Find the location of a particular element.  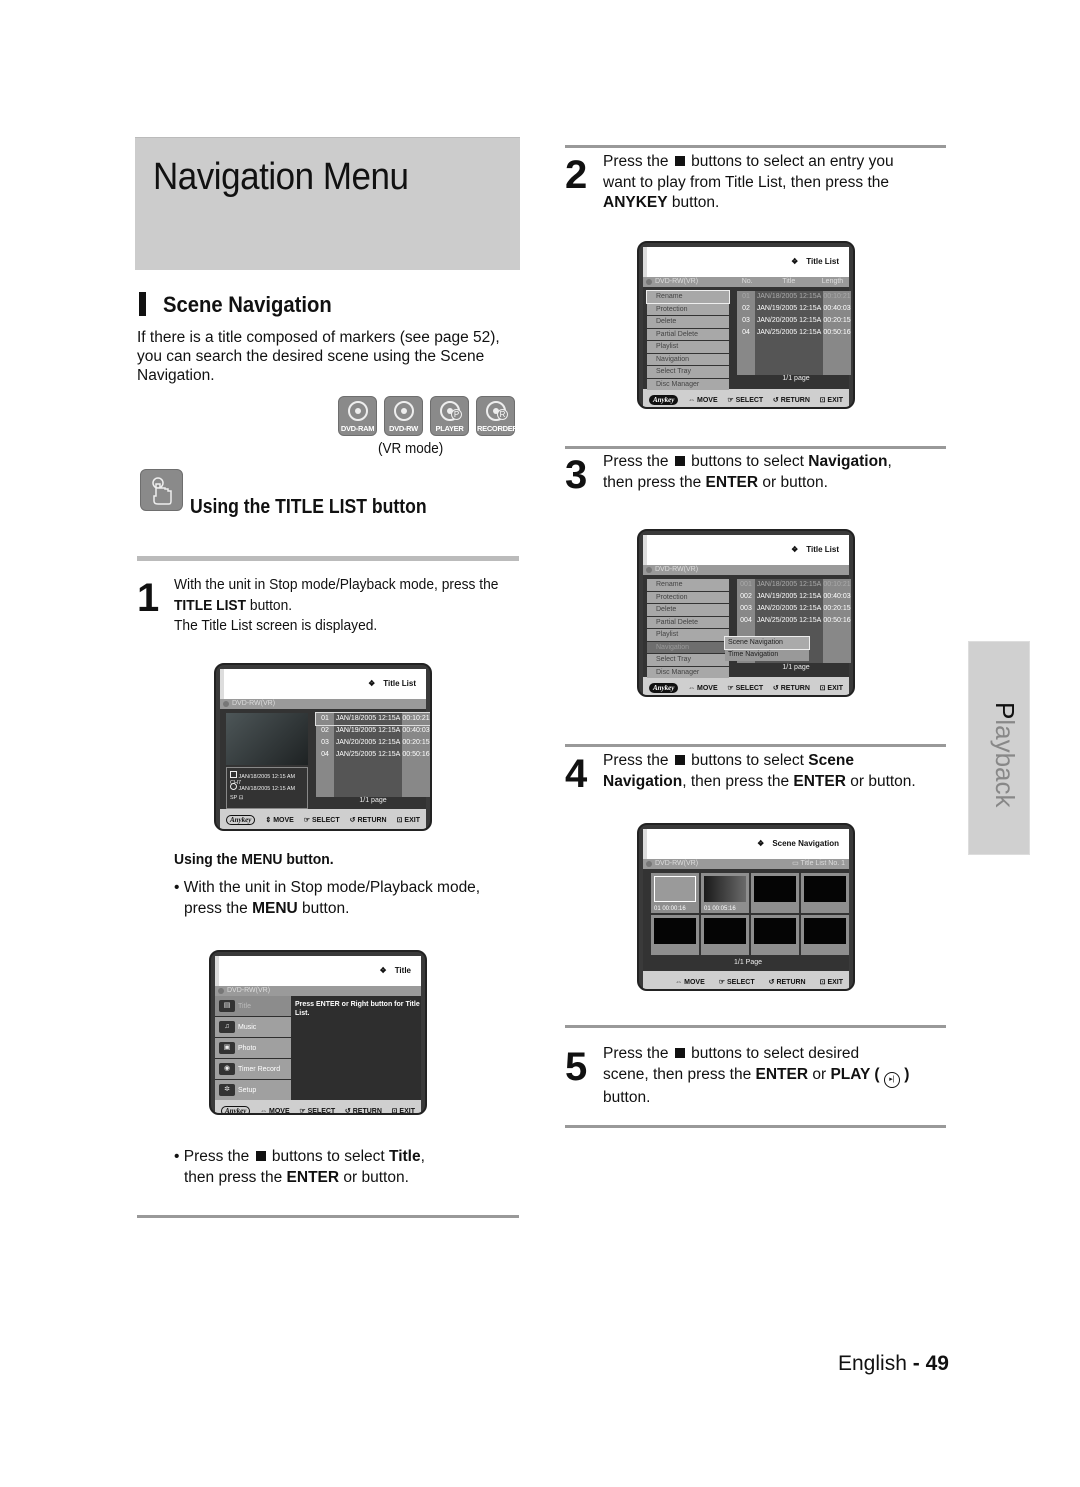

title-number: 01 is located at coordinates (325, 719).